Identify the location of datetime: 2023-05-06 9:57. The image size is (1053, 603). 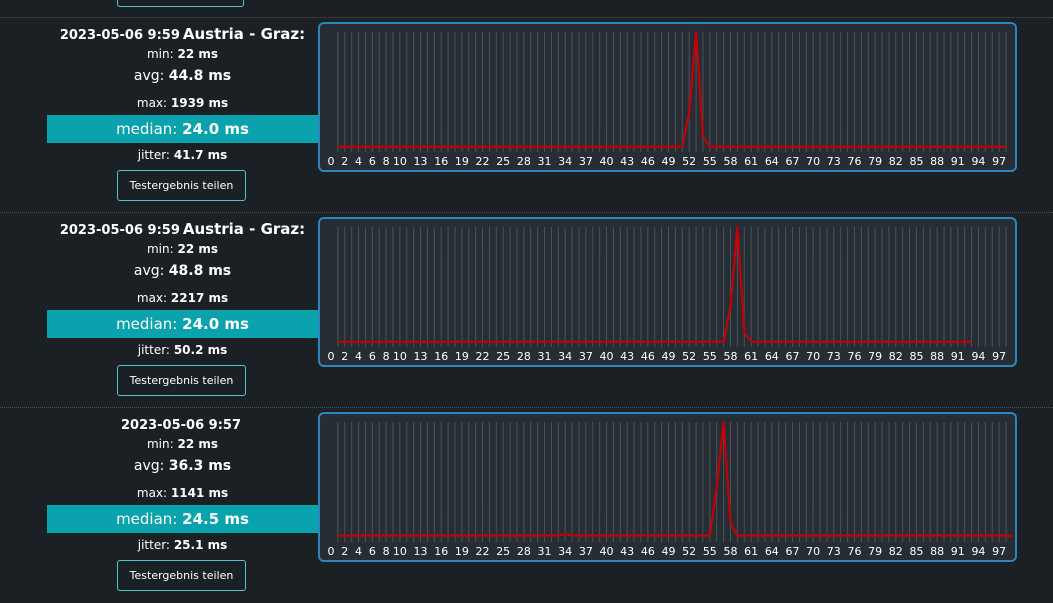
(180, 425).